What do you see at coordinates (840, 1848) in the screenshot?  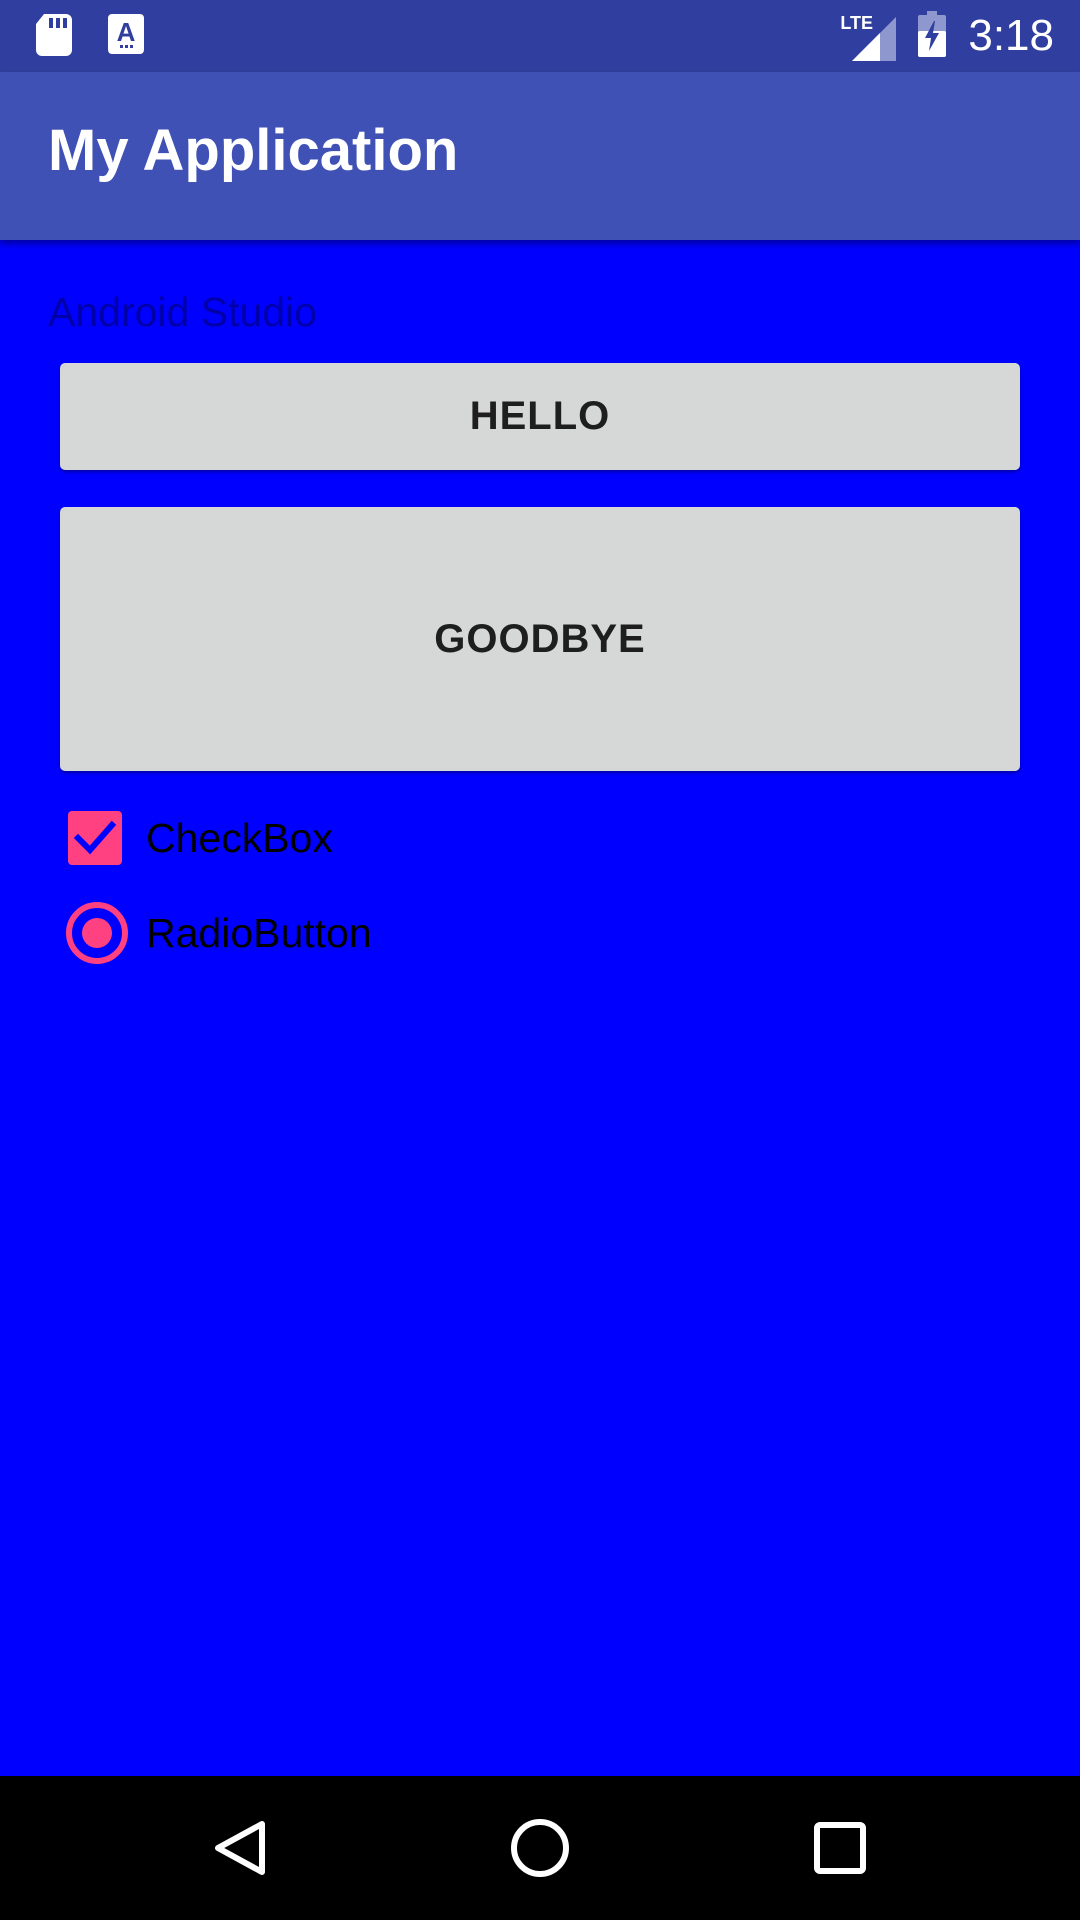 I see `recents-icon` at bounding box center [840, 1848].